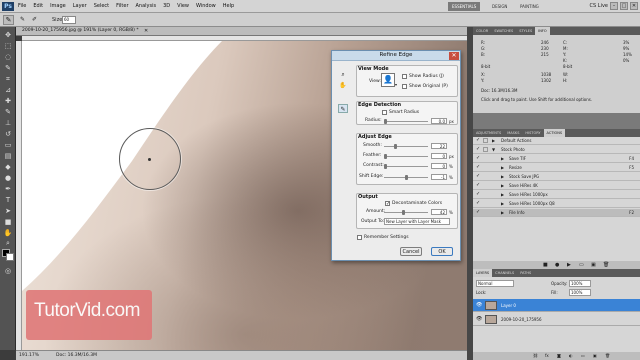 Image resolution: width=640 pixels, height=360 pixels. Describe the element at coordinates (571, 355) in the screenshot. I see `adjustment-layer-icon: ◐` at that location.